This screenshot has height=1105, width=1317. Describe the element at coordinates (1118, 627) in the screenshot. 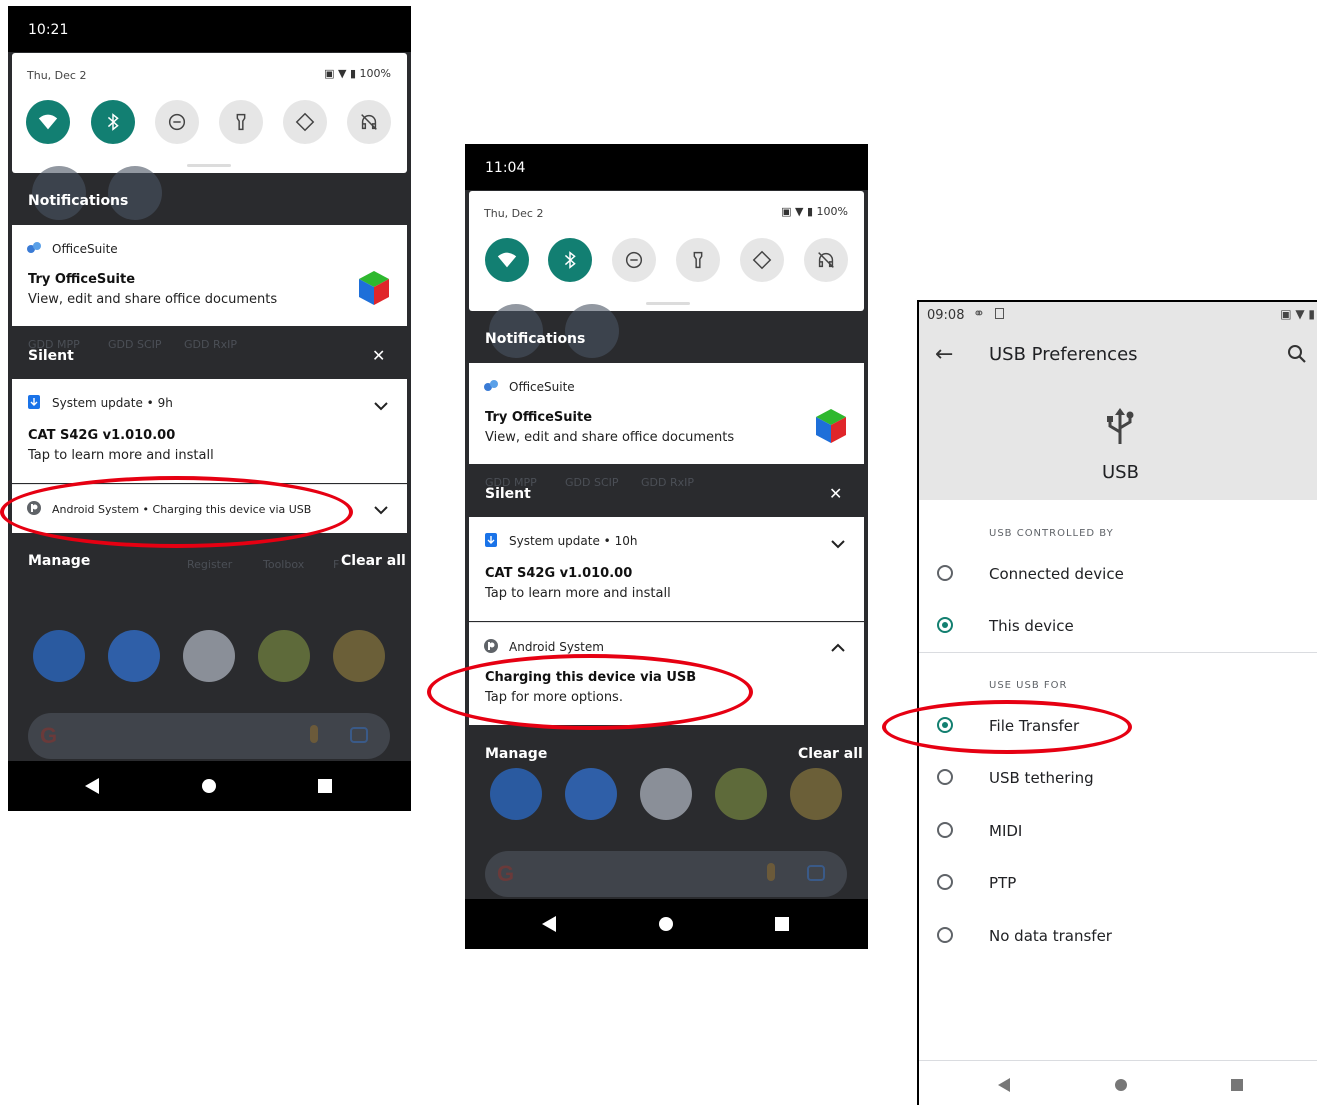

I see `option-this-device: This device` at that location.